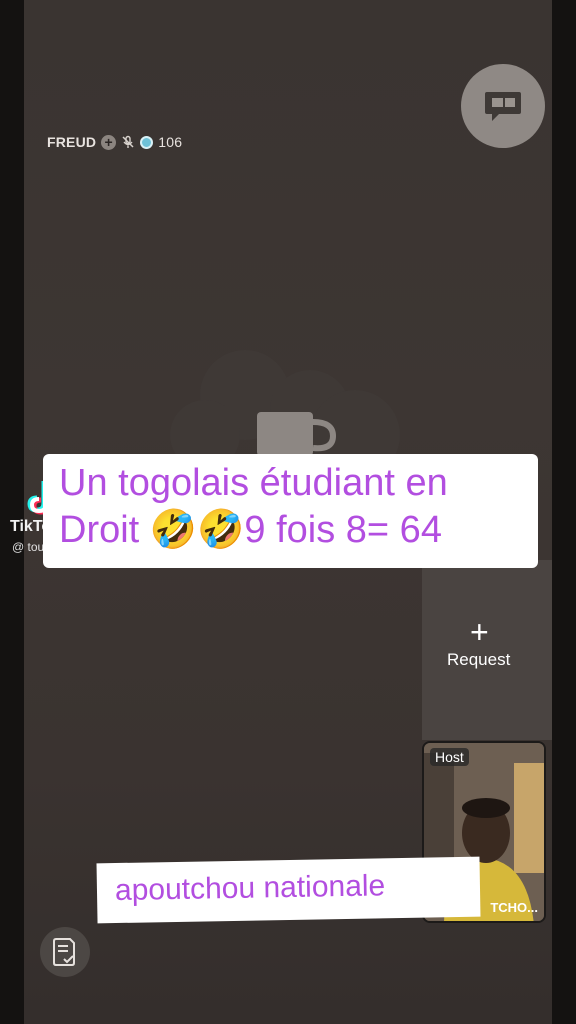 The width and height of the screenshot is (576, 1024). Describe the element at coordinates (253, 483) in the screenshot. I see `caption-line-1: Un togolais étudiant en` at that location.